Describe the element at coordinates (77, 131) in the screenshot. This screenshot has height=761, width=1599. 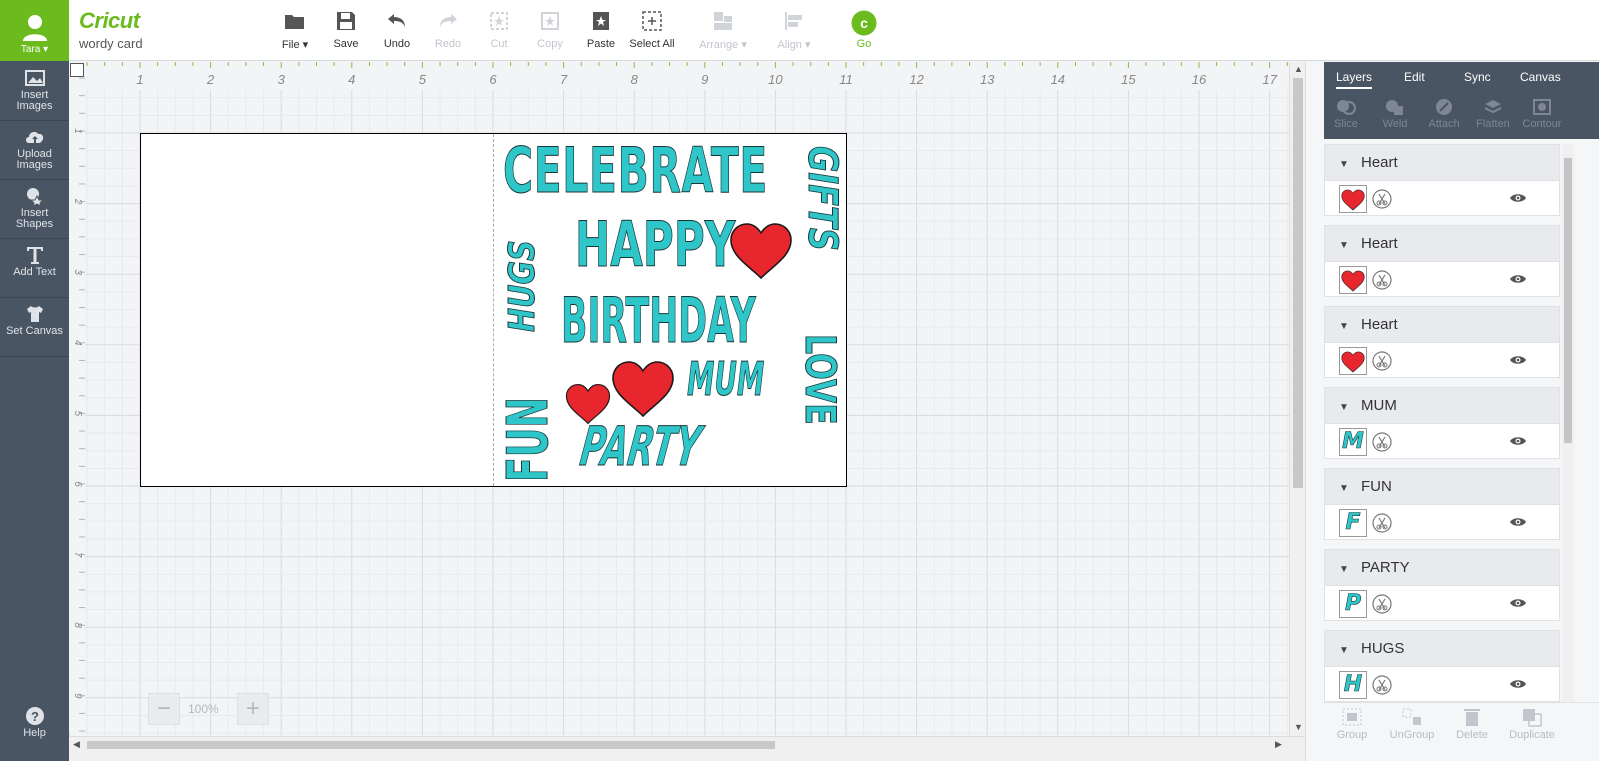
I see `ruler-label: 1` at that location.